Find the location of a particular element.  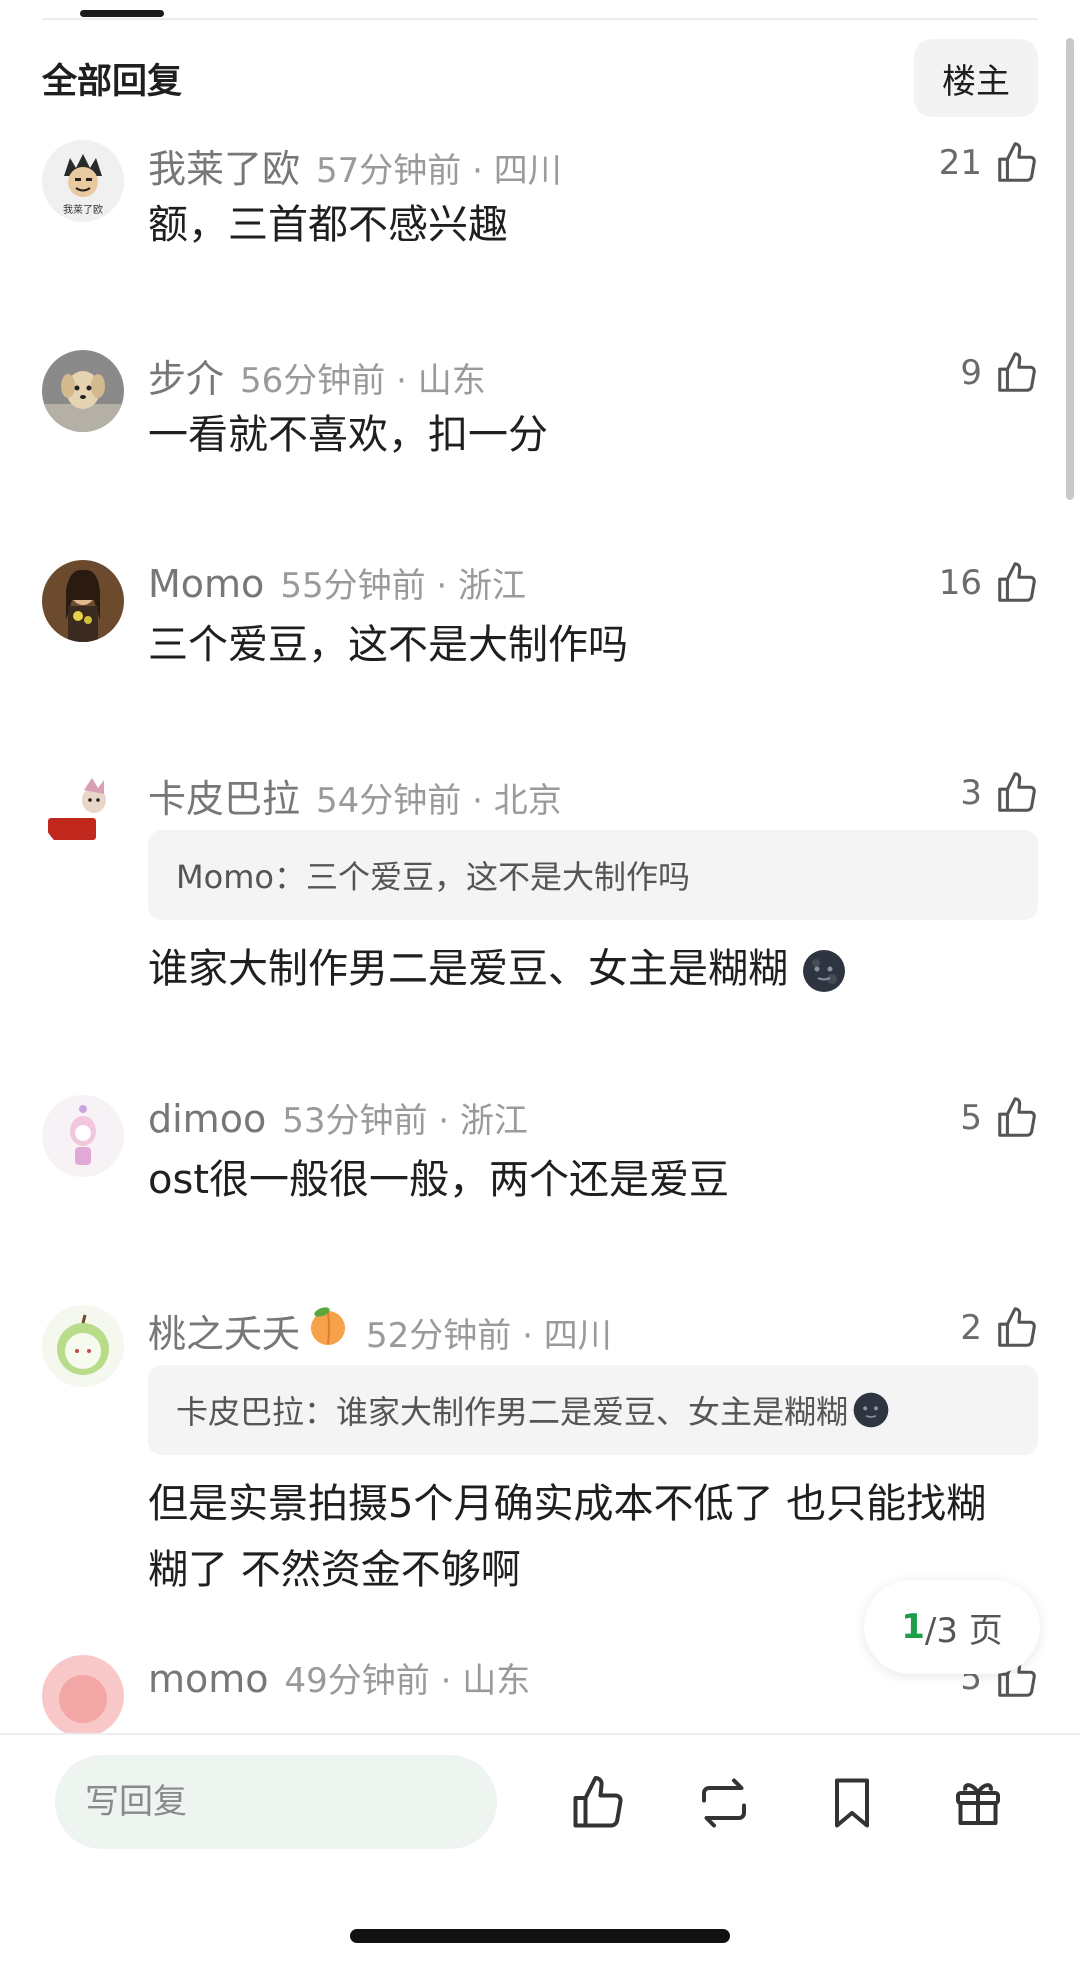

quoted-reply: 卡皮巴拉：谁家大制作男二是爱豆、女主是糊糊 is located at coordinates (593, 1410).